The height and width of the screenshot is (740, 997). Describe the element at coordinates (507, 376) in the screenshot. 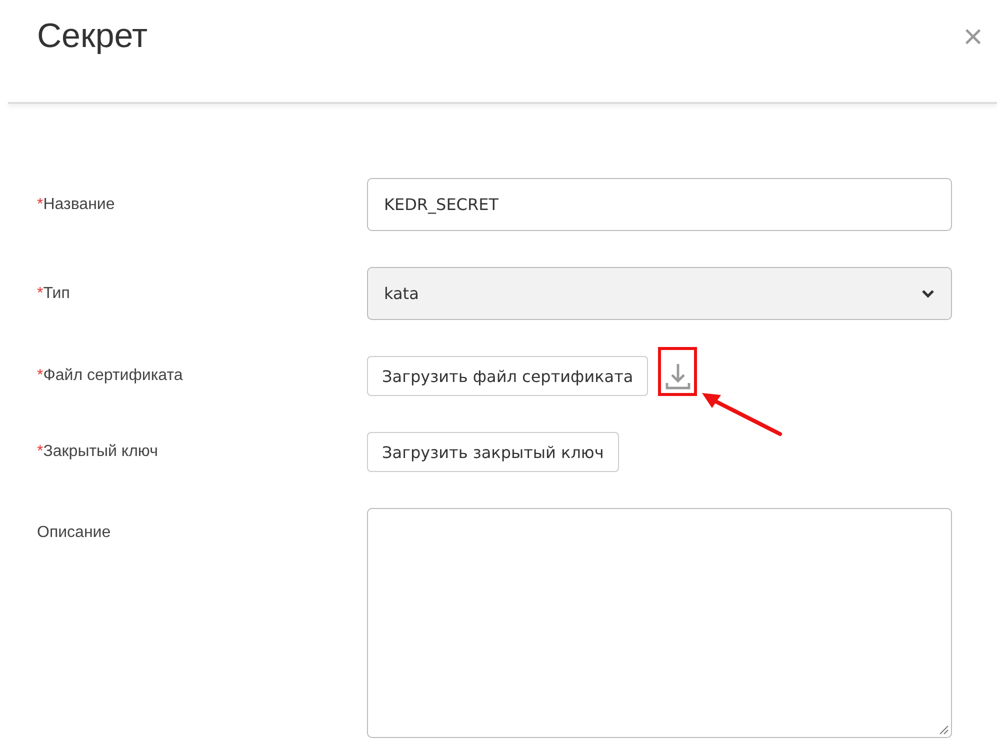

I see `upload-button: Загрузить файл сертификата` at that location.